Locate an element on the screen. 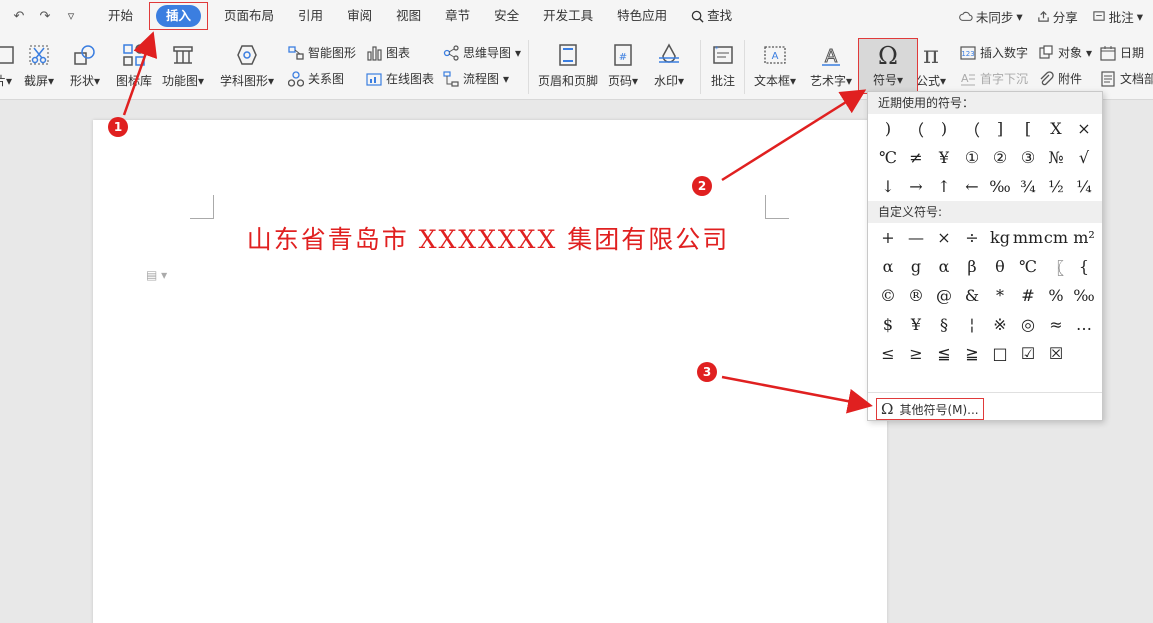 This screenshot has width=1153, height=623. symbol-cell: ① is located at coordinates (972, 157).